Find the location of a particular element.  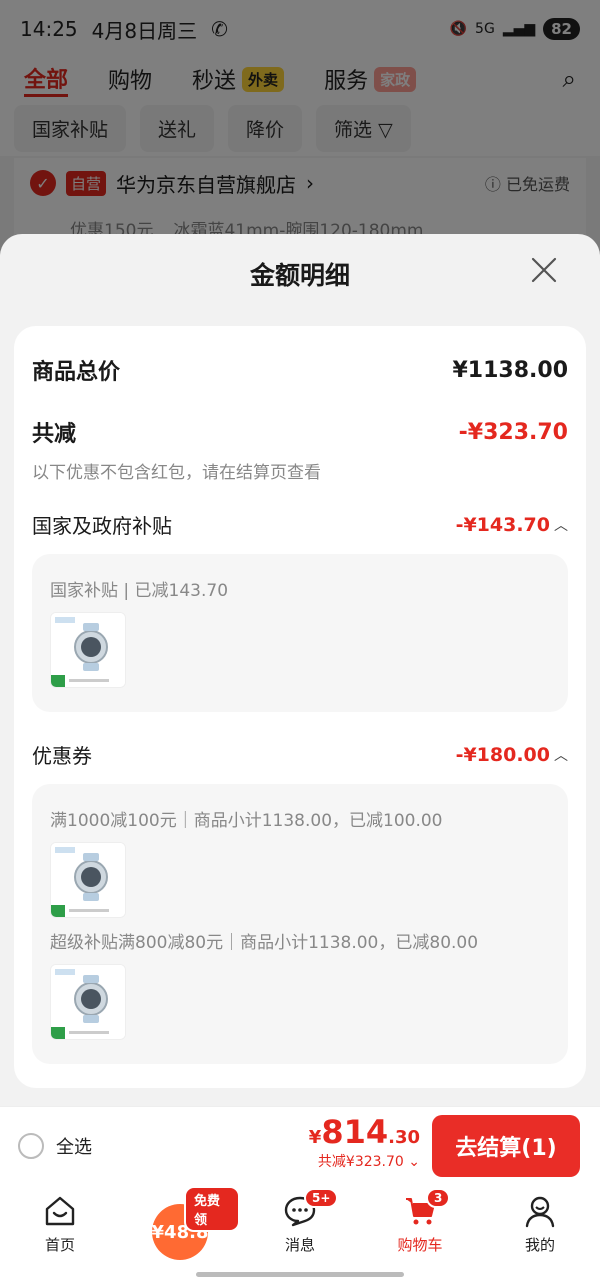

chevron-down-icon: ⌄ is located at coordinates (414, 1162).